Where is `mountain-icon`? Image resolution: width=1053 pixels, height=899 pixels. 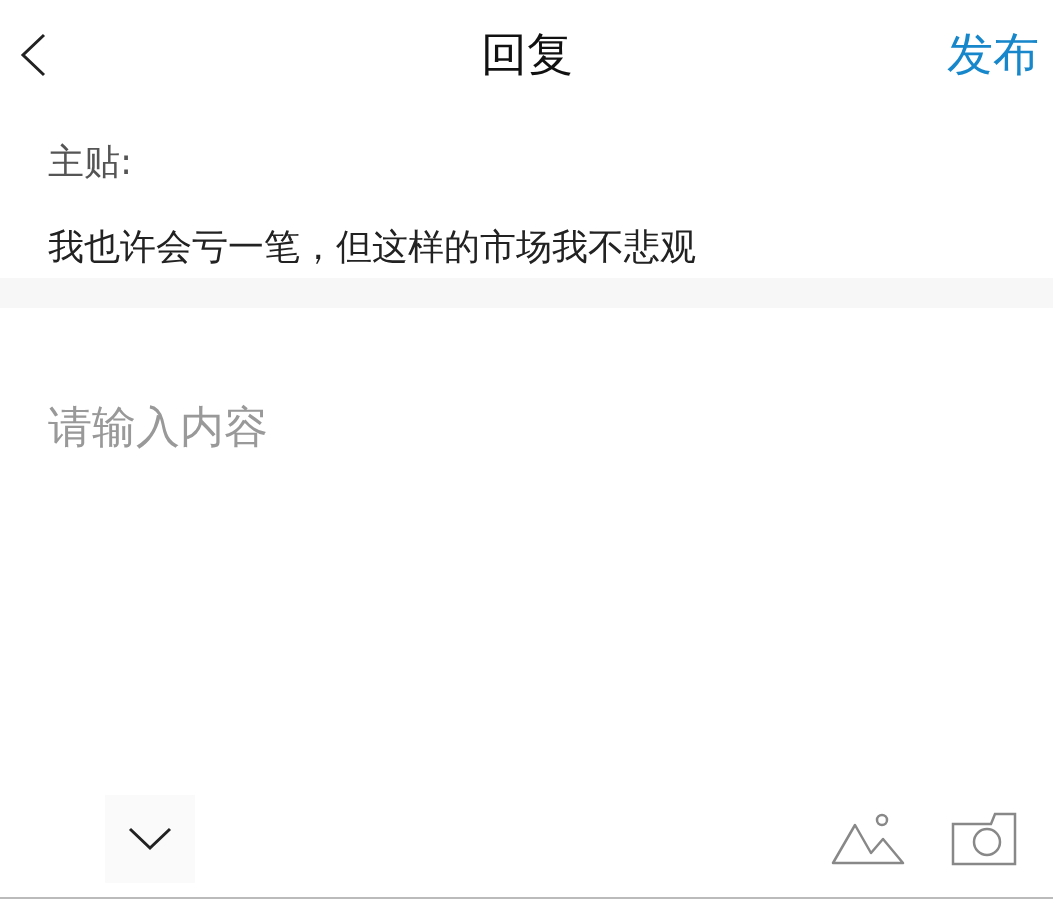 mountain-icon is located at coordinates (868, 839).